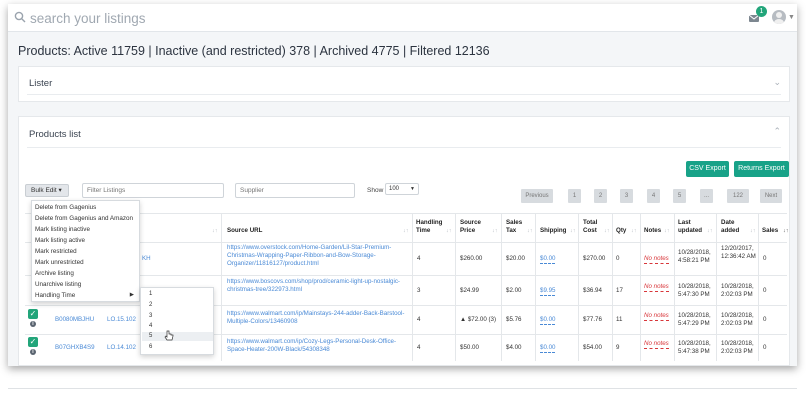 The height and width of the screenshot is (404, 806). Describe the element at coordinates (619, 290) in the screenshot. I see `qty-value: 17` at that location.